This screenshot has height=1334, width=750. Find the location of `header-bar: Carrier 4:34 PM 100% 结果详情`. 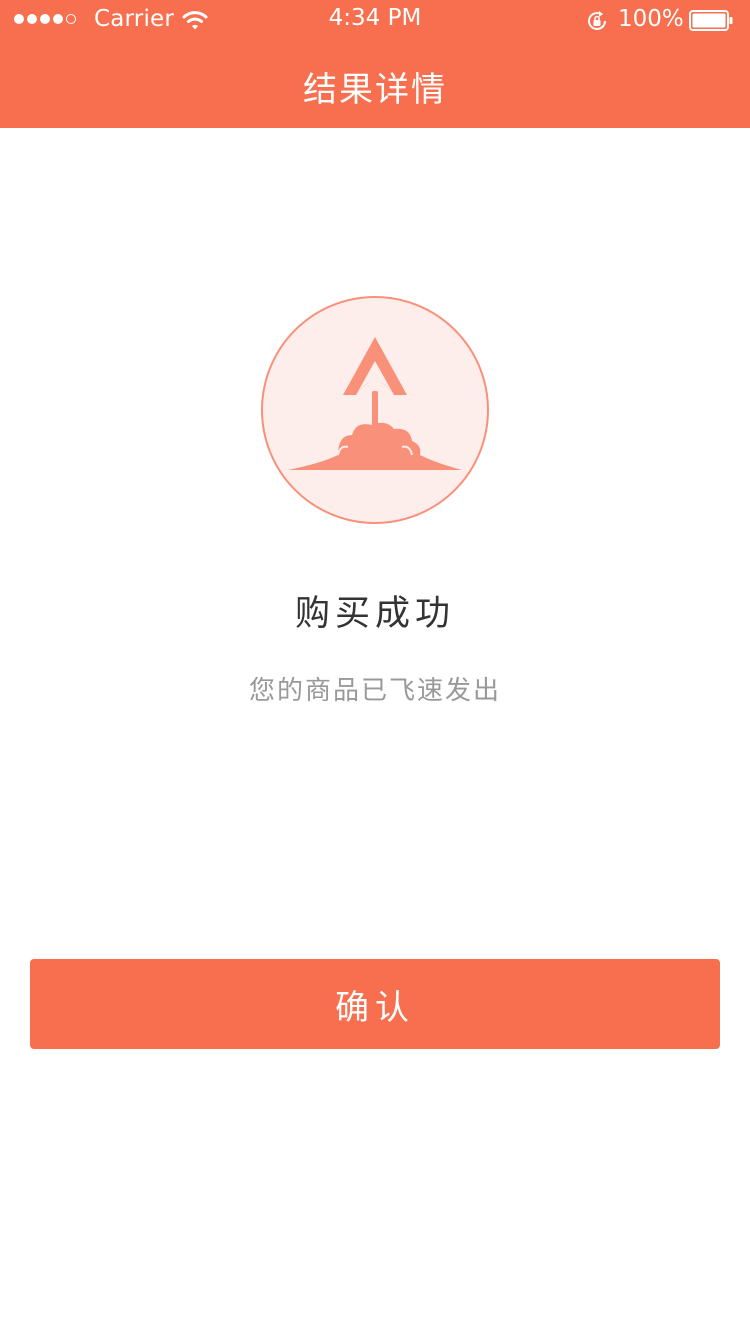

header-bar: Carrier 4:34 PM 100% 结果详情 is located at coordinates (375, 64).